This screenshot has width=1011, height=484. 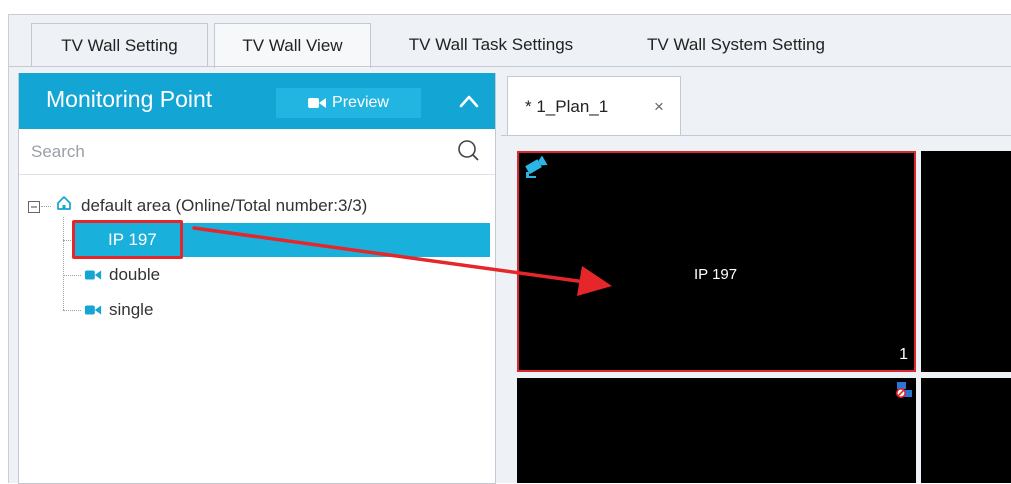 What do you see at coordinates (360, 102) in the screenshot?
I see `preview-label: Preview` at bounding box center [360, 102].